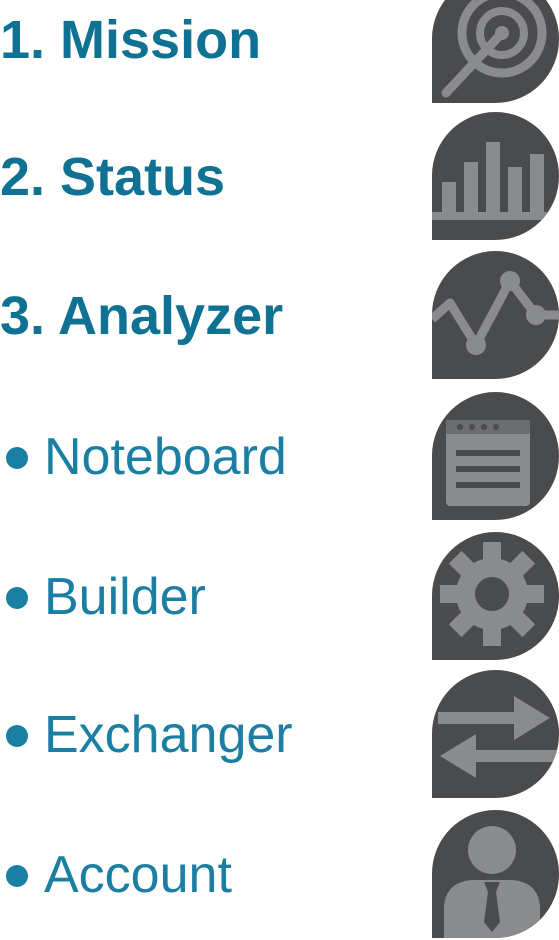  What do you see at coordinates (495, 734) in the screenshot?
I see `exchange-arrows-icon` at bounding box center [495, 734].